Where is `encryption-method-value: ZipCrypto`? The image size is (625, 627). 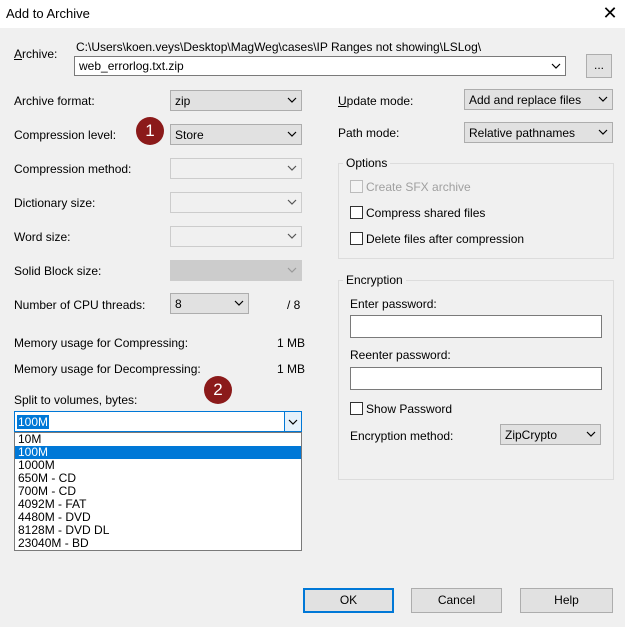 encryption-method-value: ZipCrypto is located at coordinates (531, 435).